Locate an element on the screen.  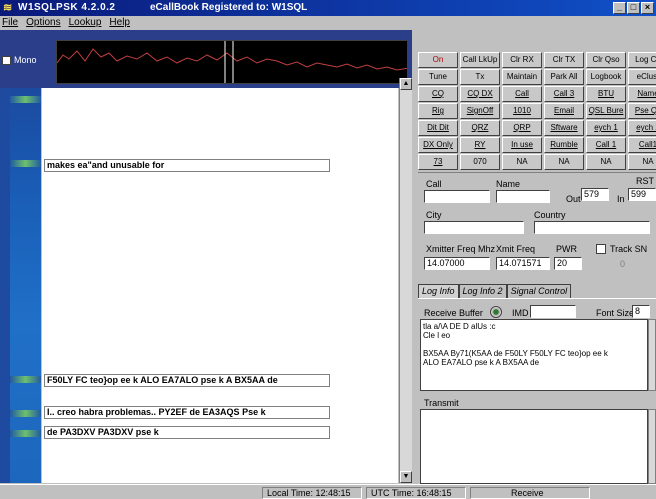
macro-button: Sftware is located at coordinates (564, 128).